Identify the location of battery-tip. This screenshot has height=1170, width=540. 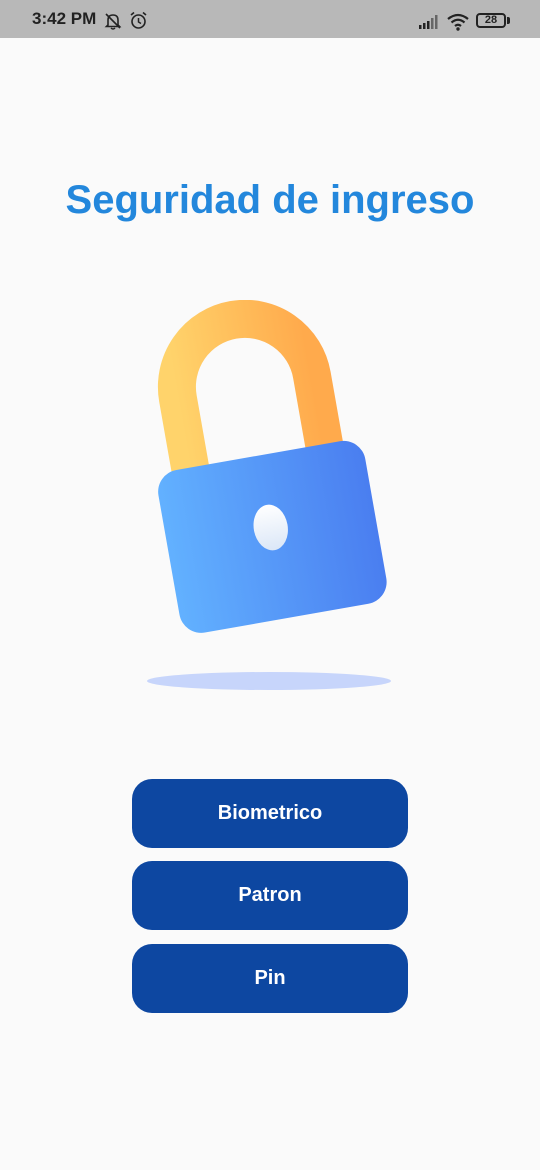
(508, 20).